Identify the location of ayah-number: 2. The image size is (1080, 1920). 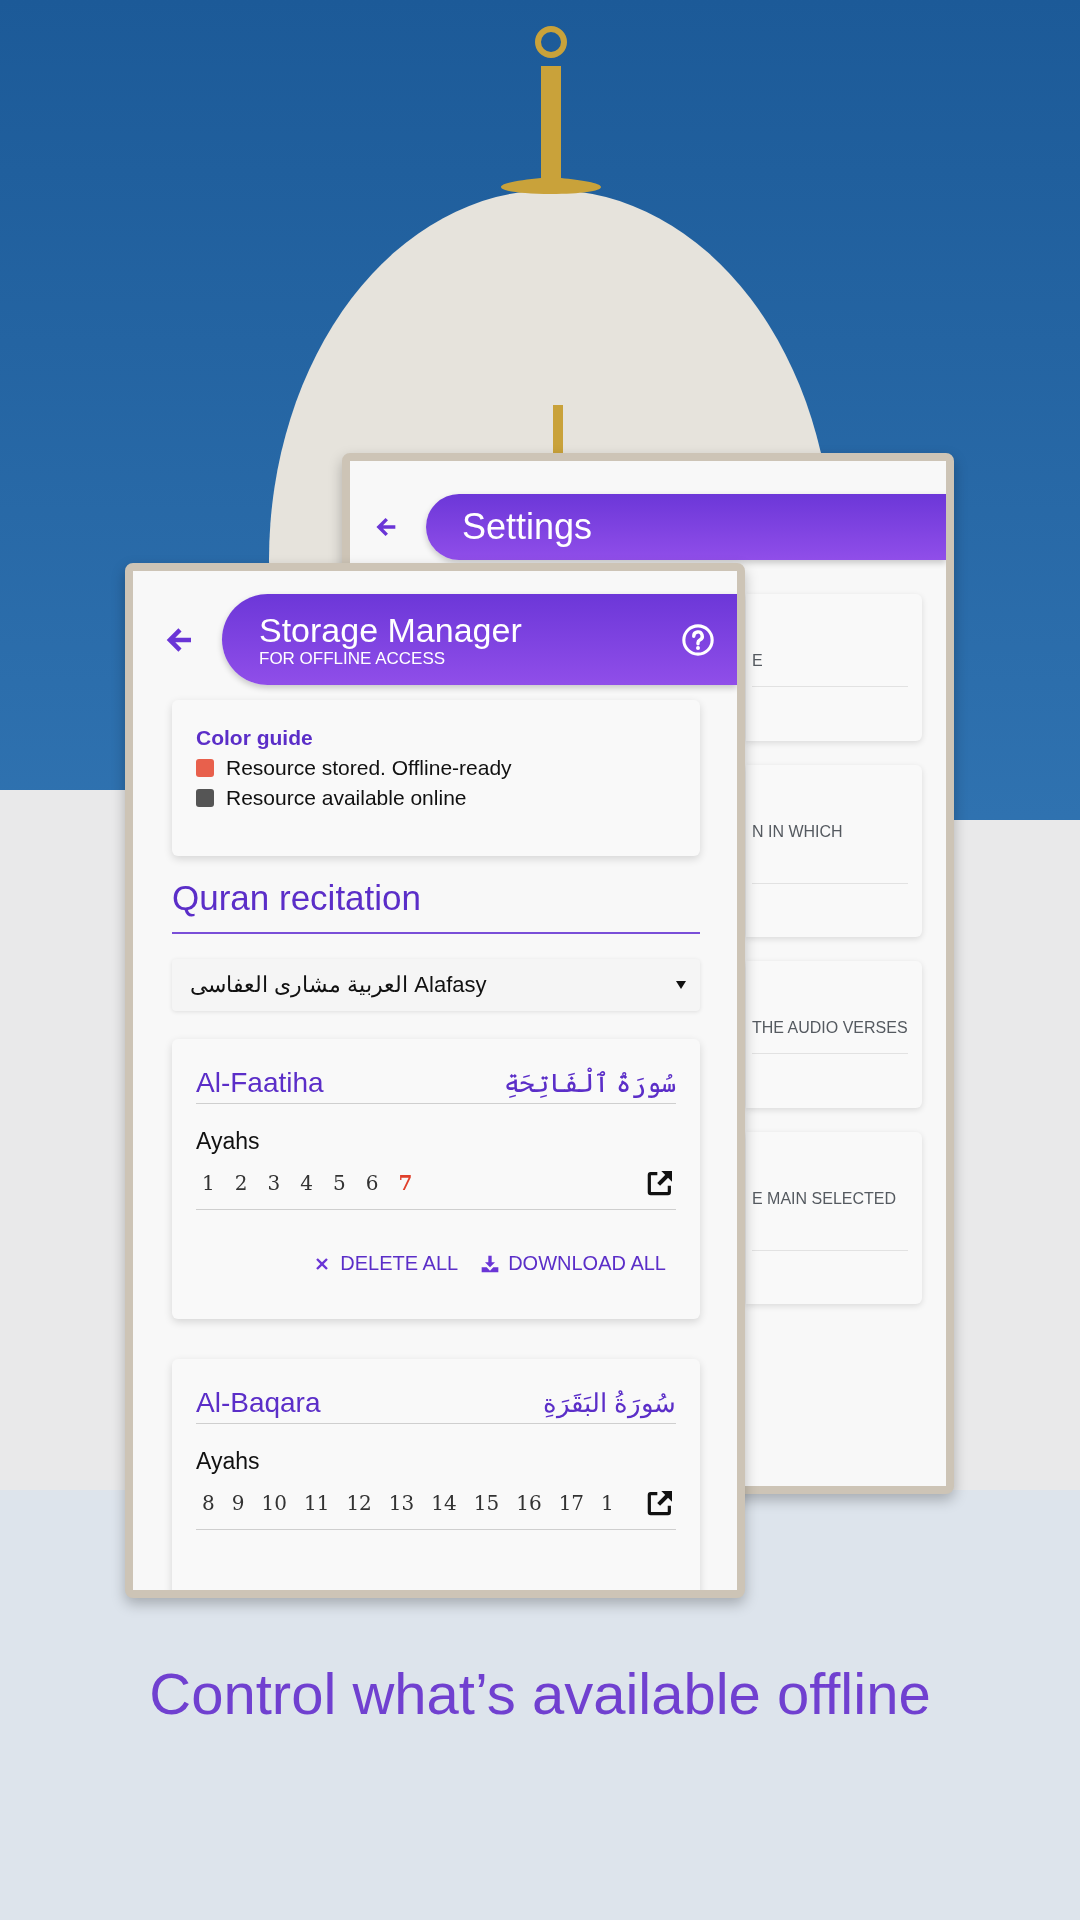
(241, 1183).